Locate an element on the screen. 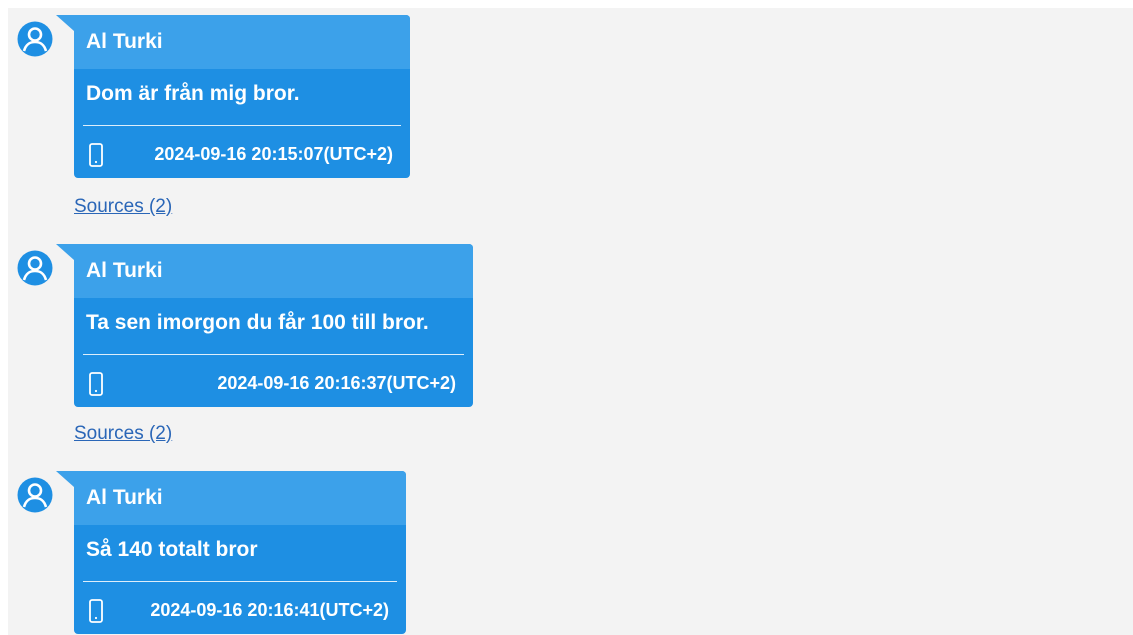  message-footer: 2024-09-16 20:15:07(UTC+2) is located at coordinates (242, 152).